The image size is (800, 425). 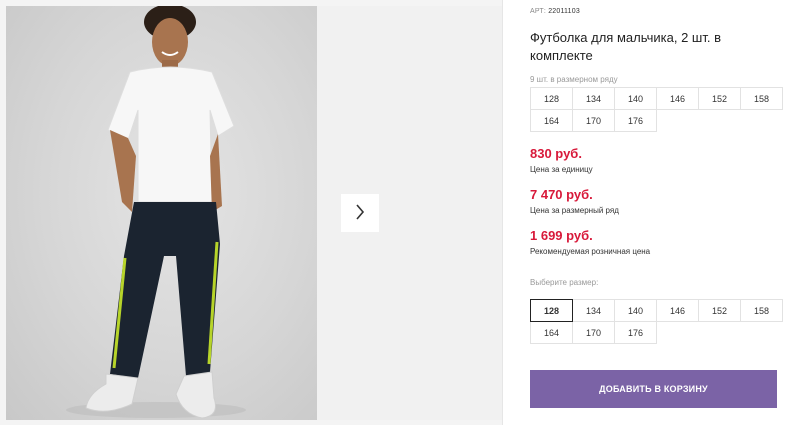 What do you see at coordinates (574, 210) in the screenshot?
I see `size-row-price-label: Цена за размерный ряд` at bounding box center [574, 210].